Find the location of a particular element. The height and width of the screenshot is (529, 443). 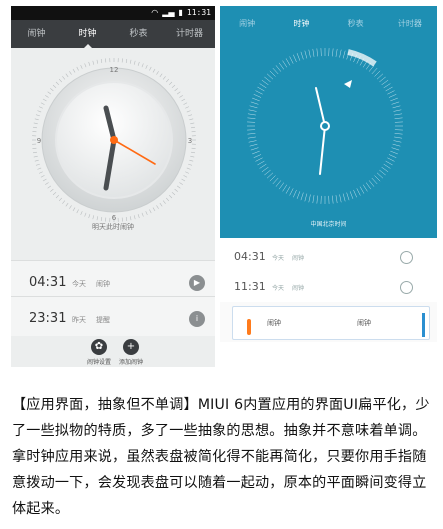

alarm-row: 04:31 今天 闹钟 is located at coordinates (328, 257).